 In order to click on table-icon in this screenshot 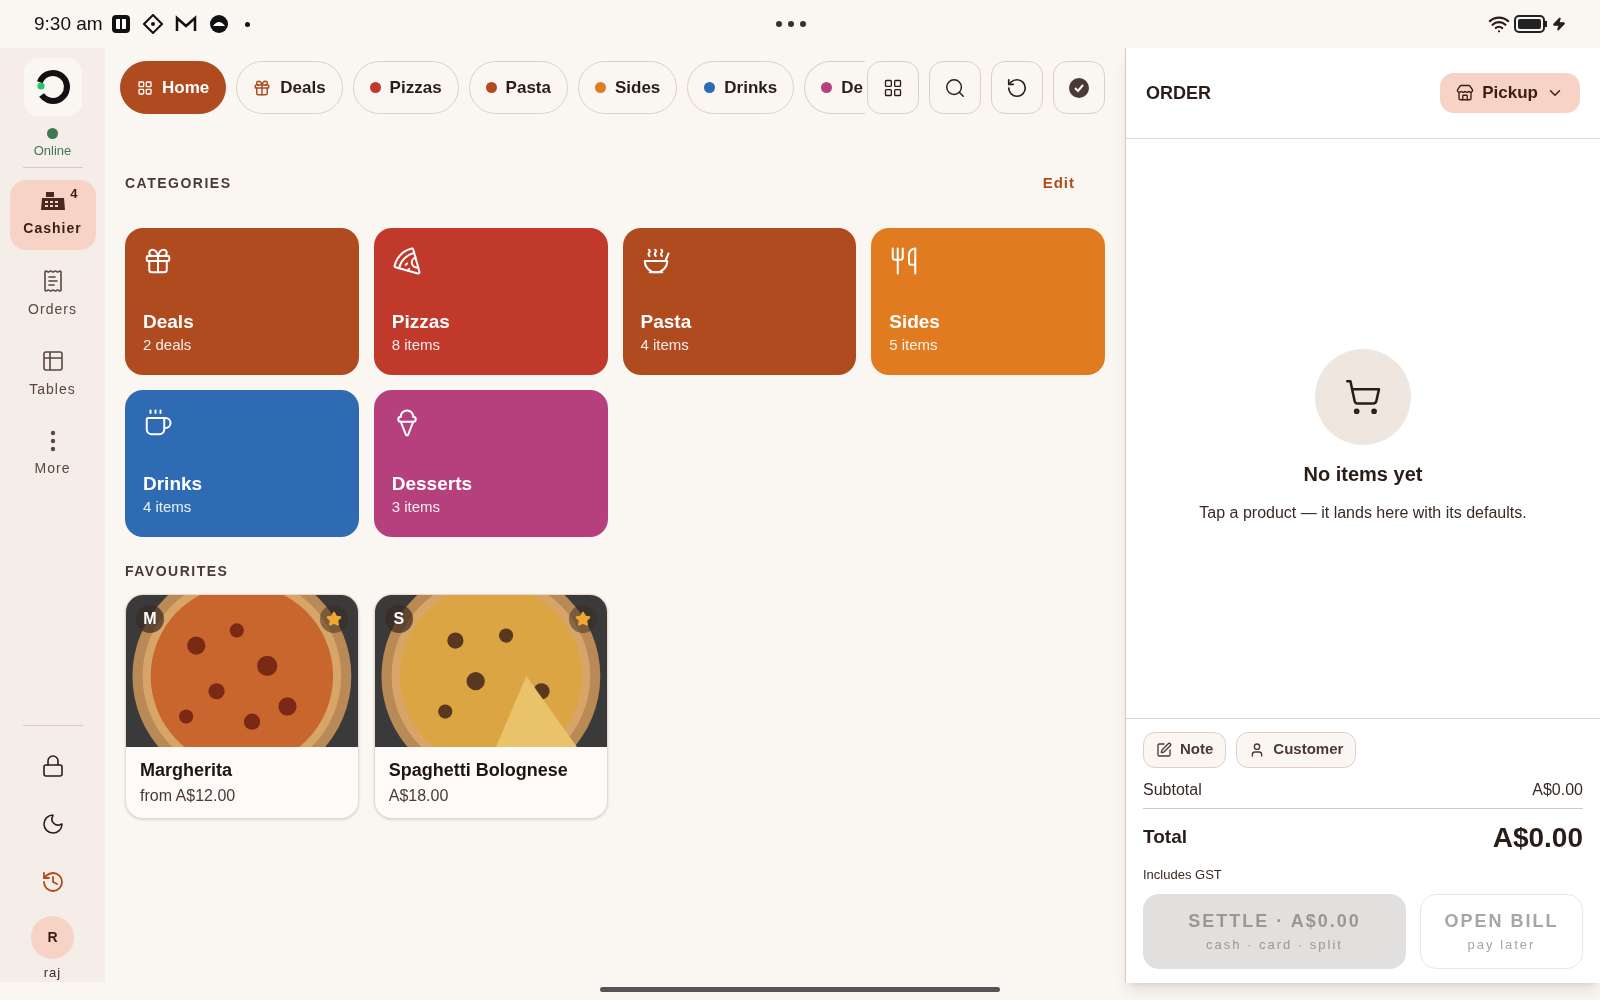, I will do `click(52, 361)`.